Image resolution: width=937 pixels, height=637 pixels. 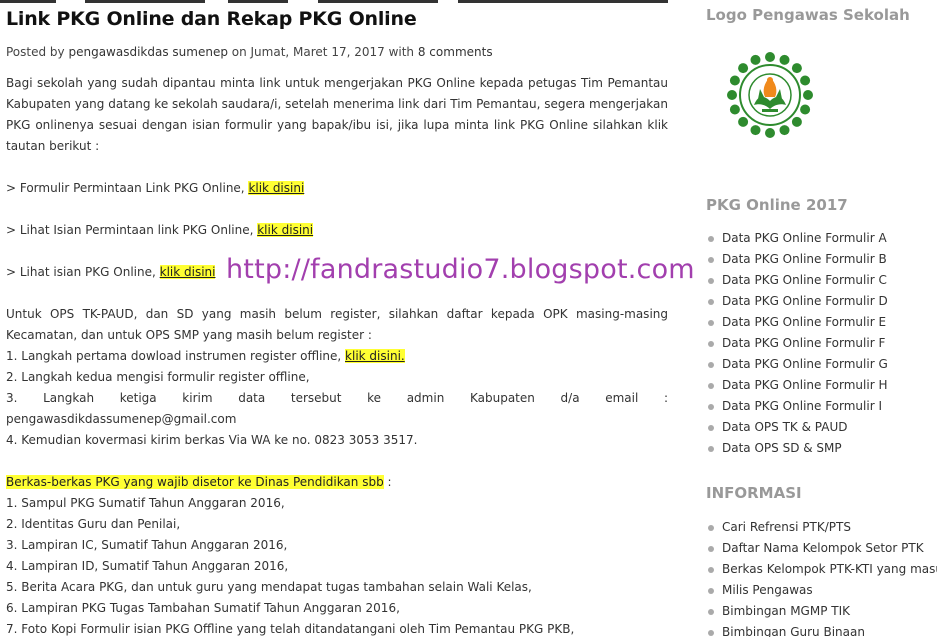 I want to click on link-row-label: > Lihat isian PKG Online,, so click(x=83, y=272).